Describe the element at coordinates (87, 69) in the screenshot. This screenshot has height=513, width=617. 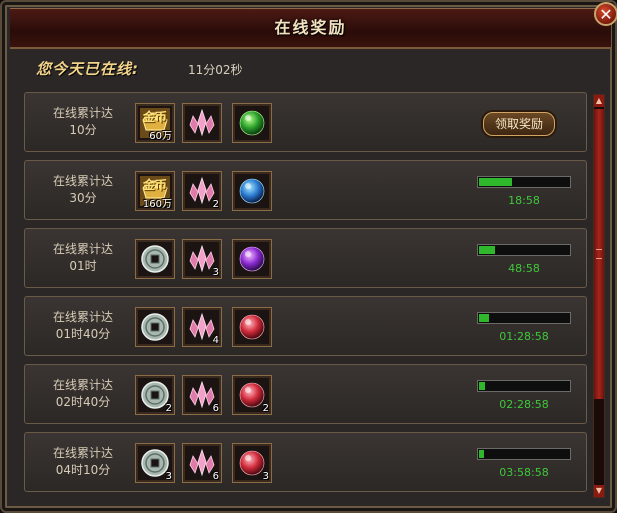
I see `online-time-label: 您今天已在线:` at that location.